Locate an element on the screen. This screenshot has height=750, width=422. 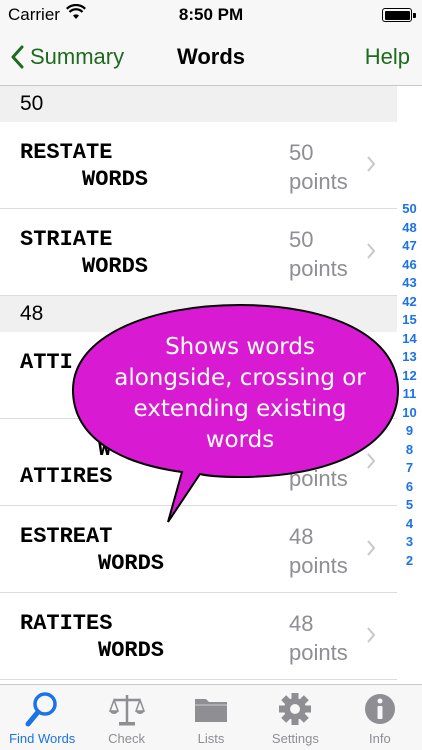
tab-info: Info is located at coordinates (380, 717).